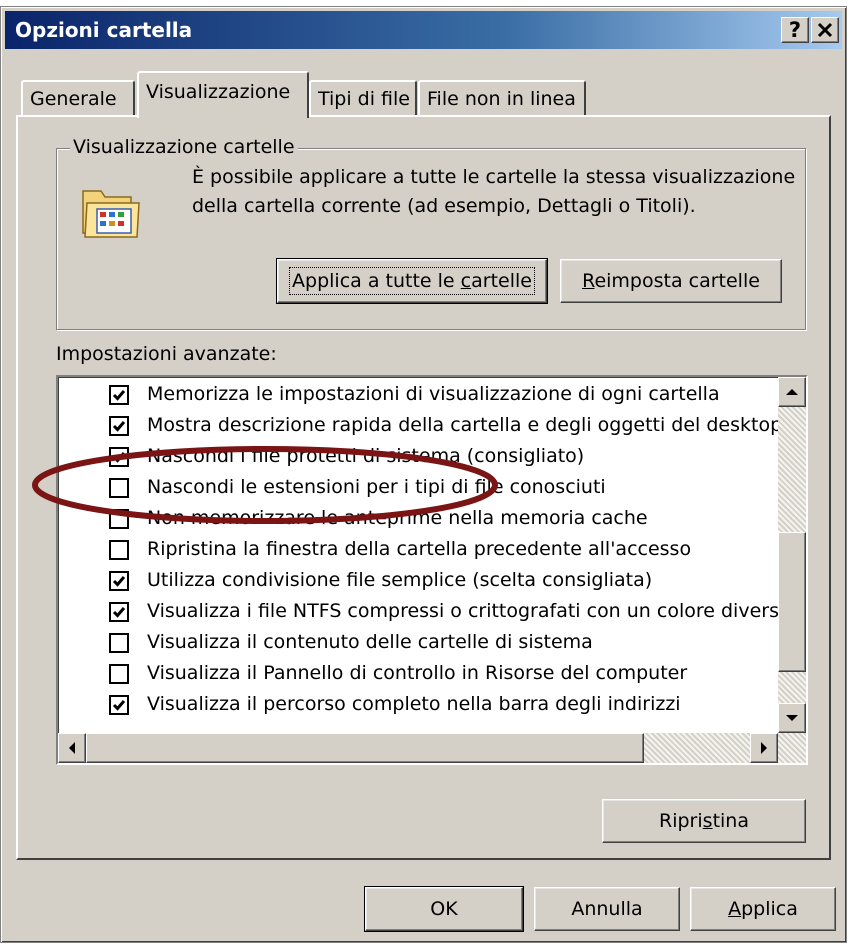  Describe the element at coordinates (735, 909) in the screenshot. I see `accelerator-key: A` at that location.